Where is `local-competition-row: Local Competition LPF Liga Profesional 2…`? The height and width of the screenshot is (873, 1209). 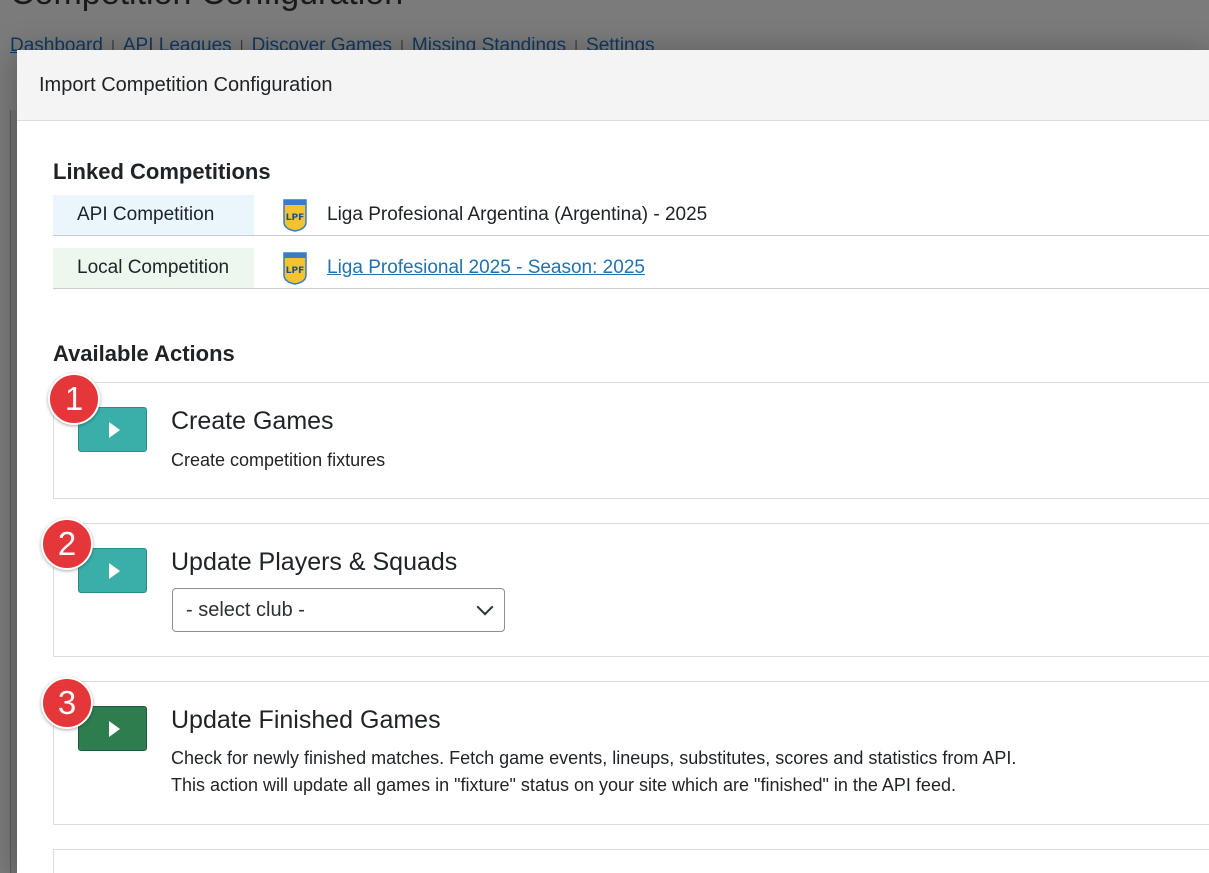
local-competition-row: Local Competition LPF Liga Profesional 2… is located at coordinates (631, 268).